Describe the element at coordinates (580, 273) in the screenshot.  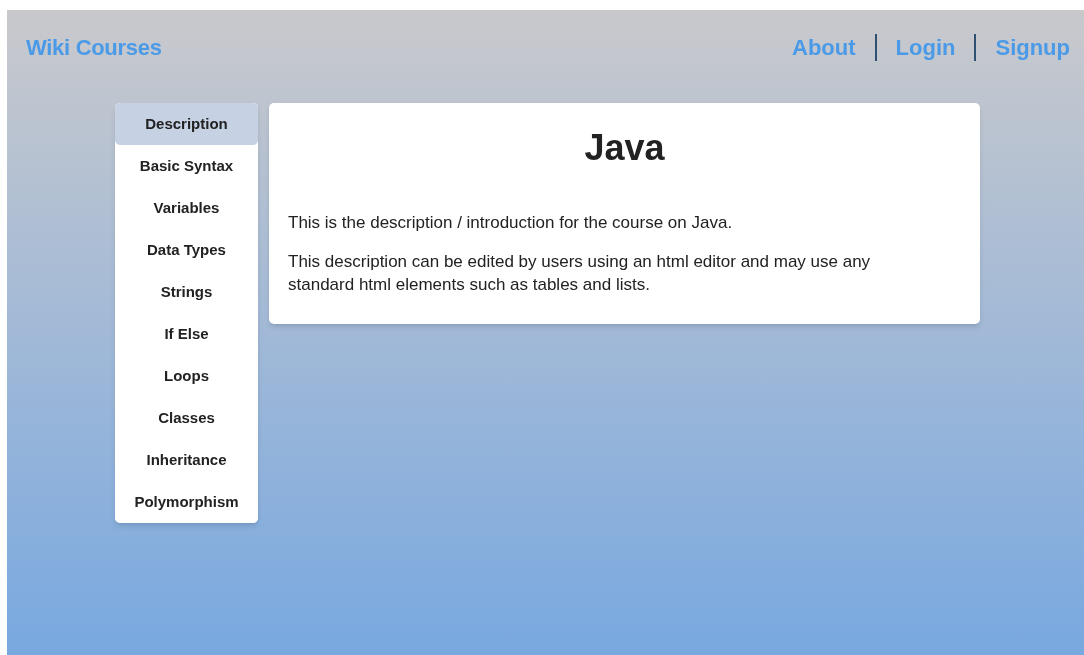
I see `description-paragraph: This description can be edited by users using an html editor and may use any standard html elements such as tables and lists.` at that location.